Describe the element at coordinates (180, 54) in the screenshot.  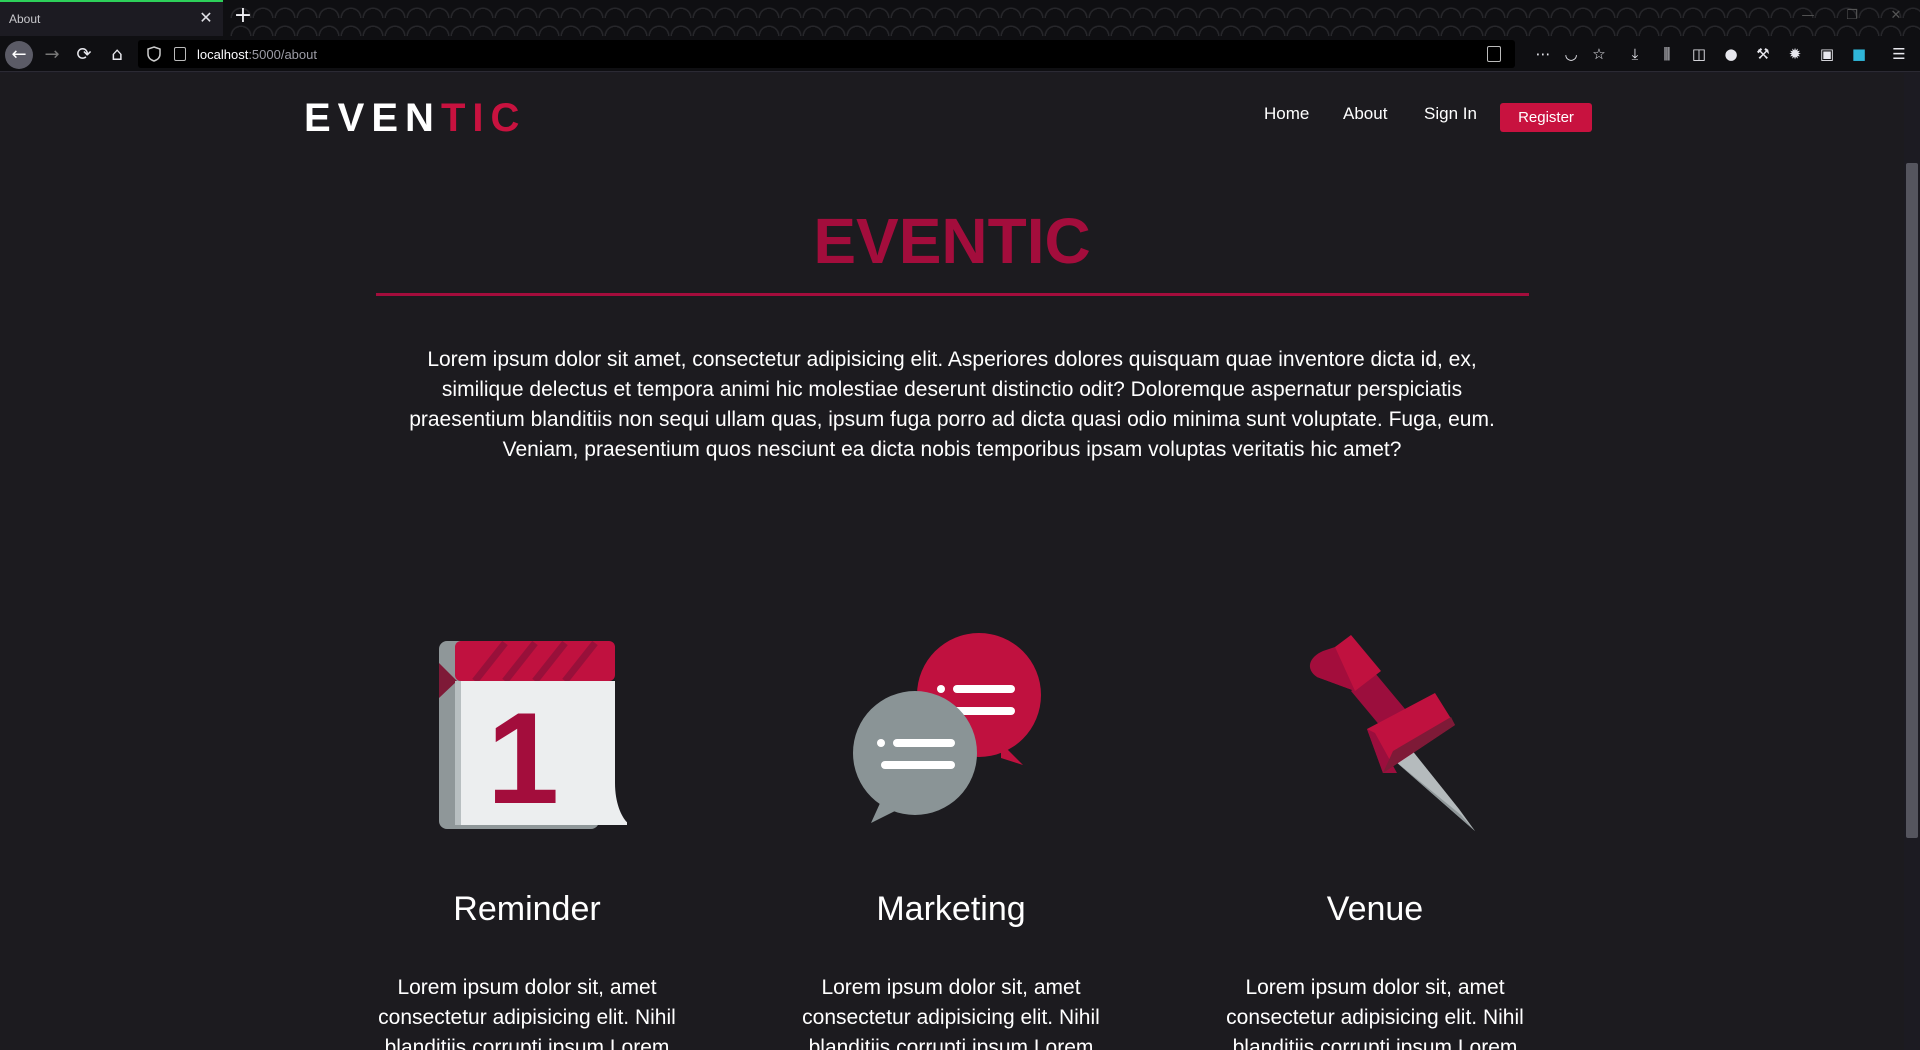
I see `page-info-icon` at that location.